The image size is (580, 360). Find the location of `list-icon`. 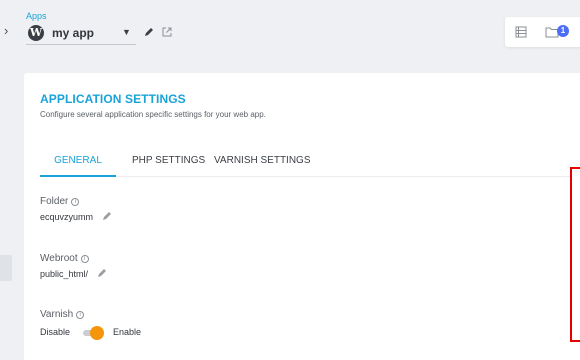

list-icon is located at coordinates (521, 32).